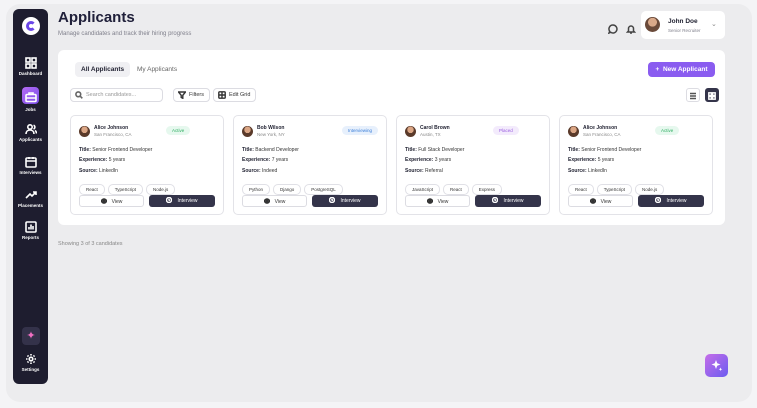 This screenshot has height=408, width=757. I want to click on applicant-source: Source: Referral, so click(424, 171).